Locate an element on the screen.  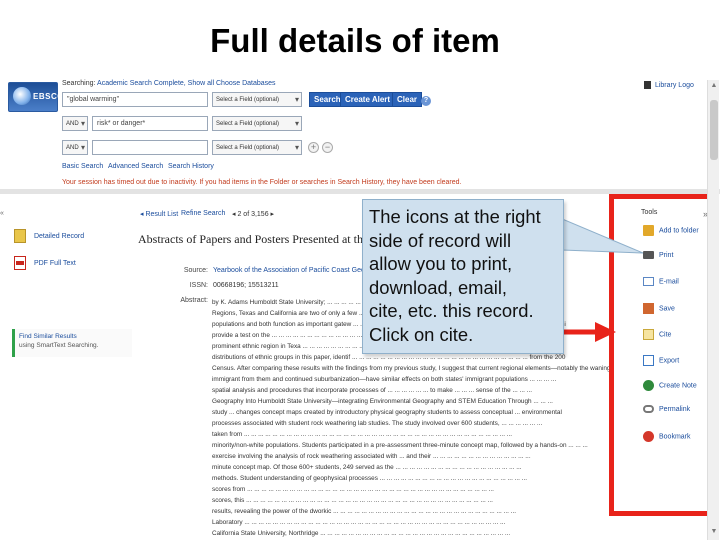
bool-select-3: AND is located at coordinates (75, 147).